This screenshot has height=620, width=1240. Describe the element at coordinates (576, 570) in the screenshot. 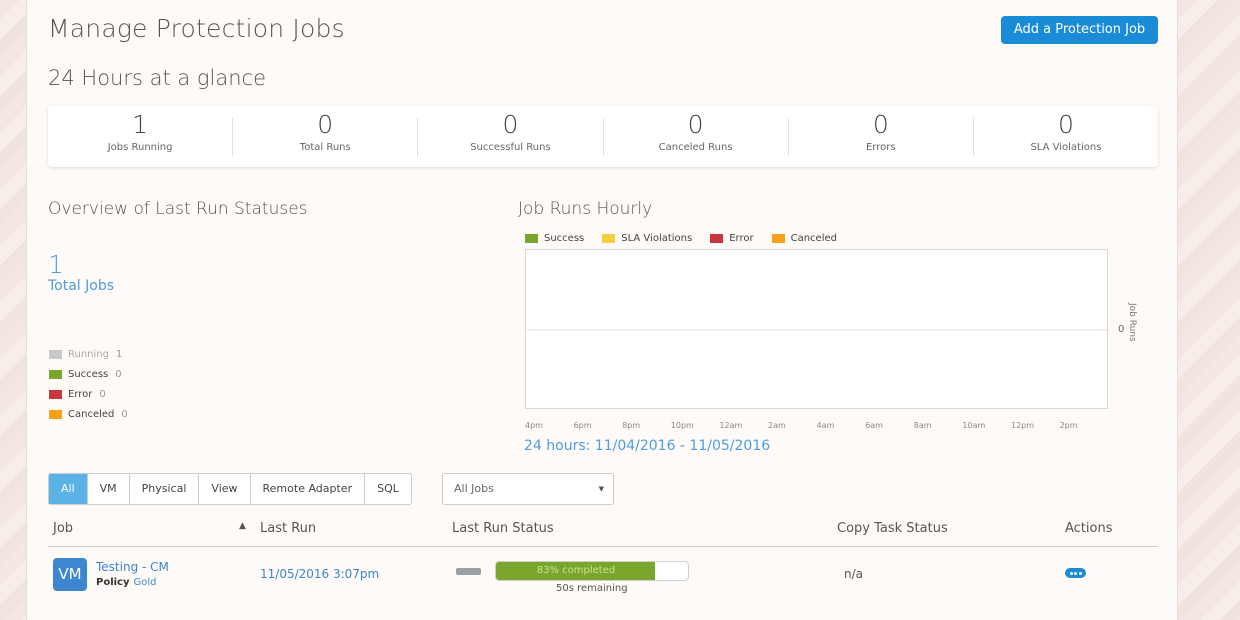

I see `progress-text: 83% completed` at that location.